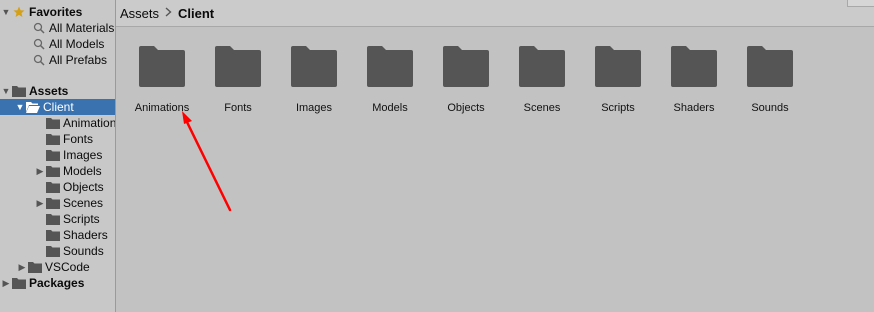 This screenshot has width=874, height=312. I want to click on favorite-all-prefabs: All Prefabs, so click(57, 60).